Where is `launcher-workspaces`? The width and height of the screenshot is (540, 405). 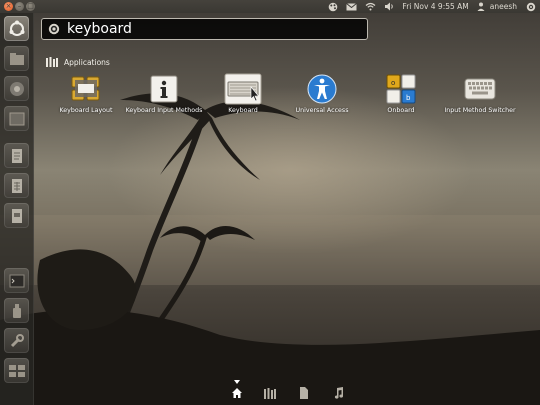 launcher-workspaces is located at coordinates (16, 370).